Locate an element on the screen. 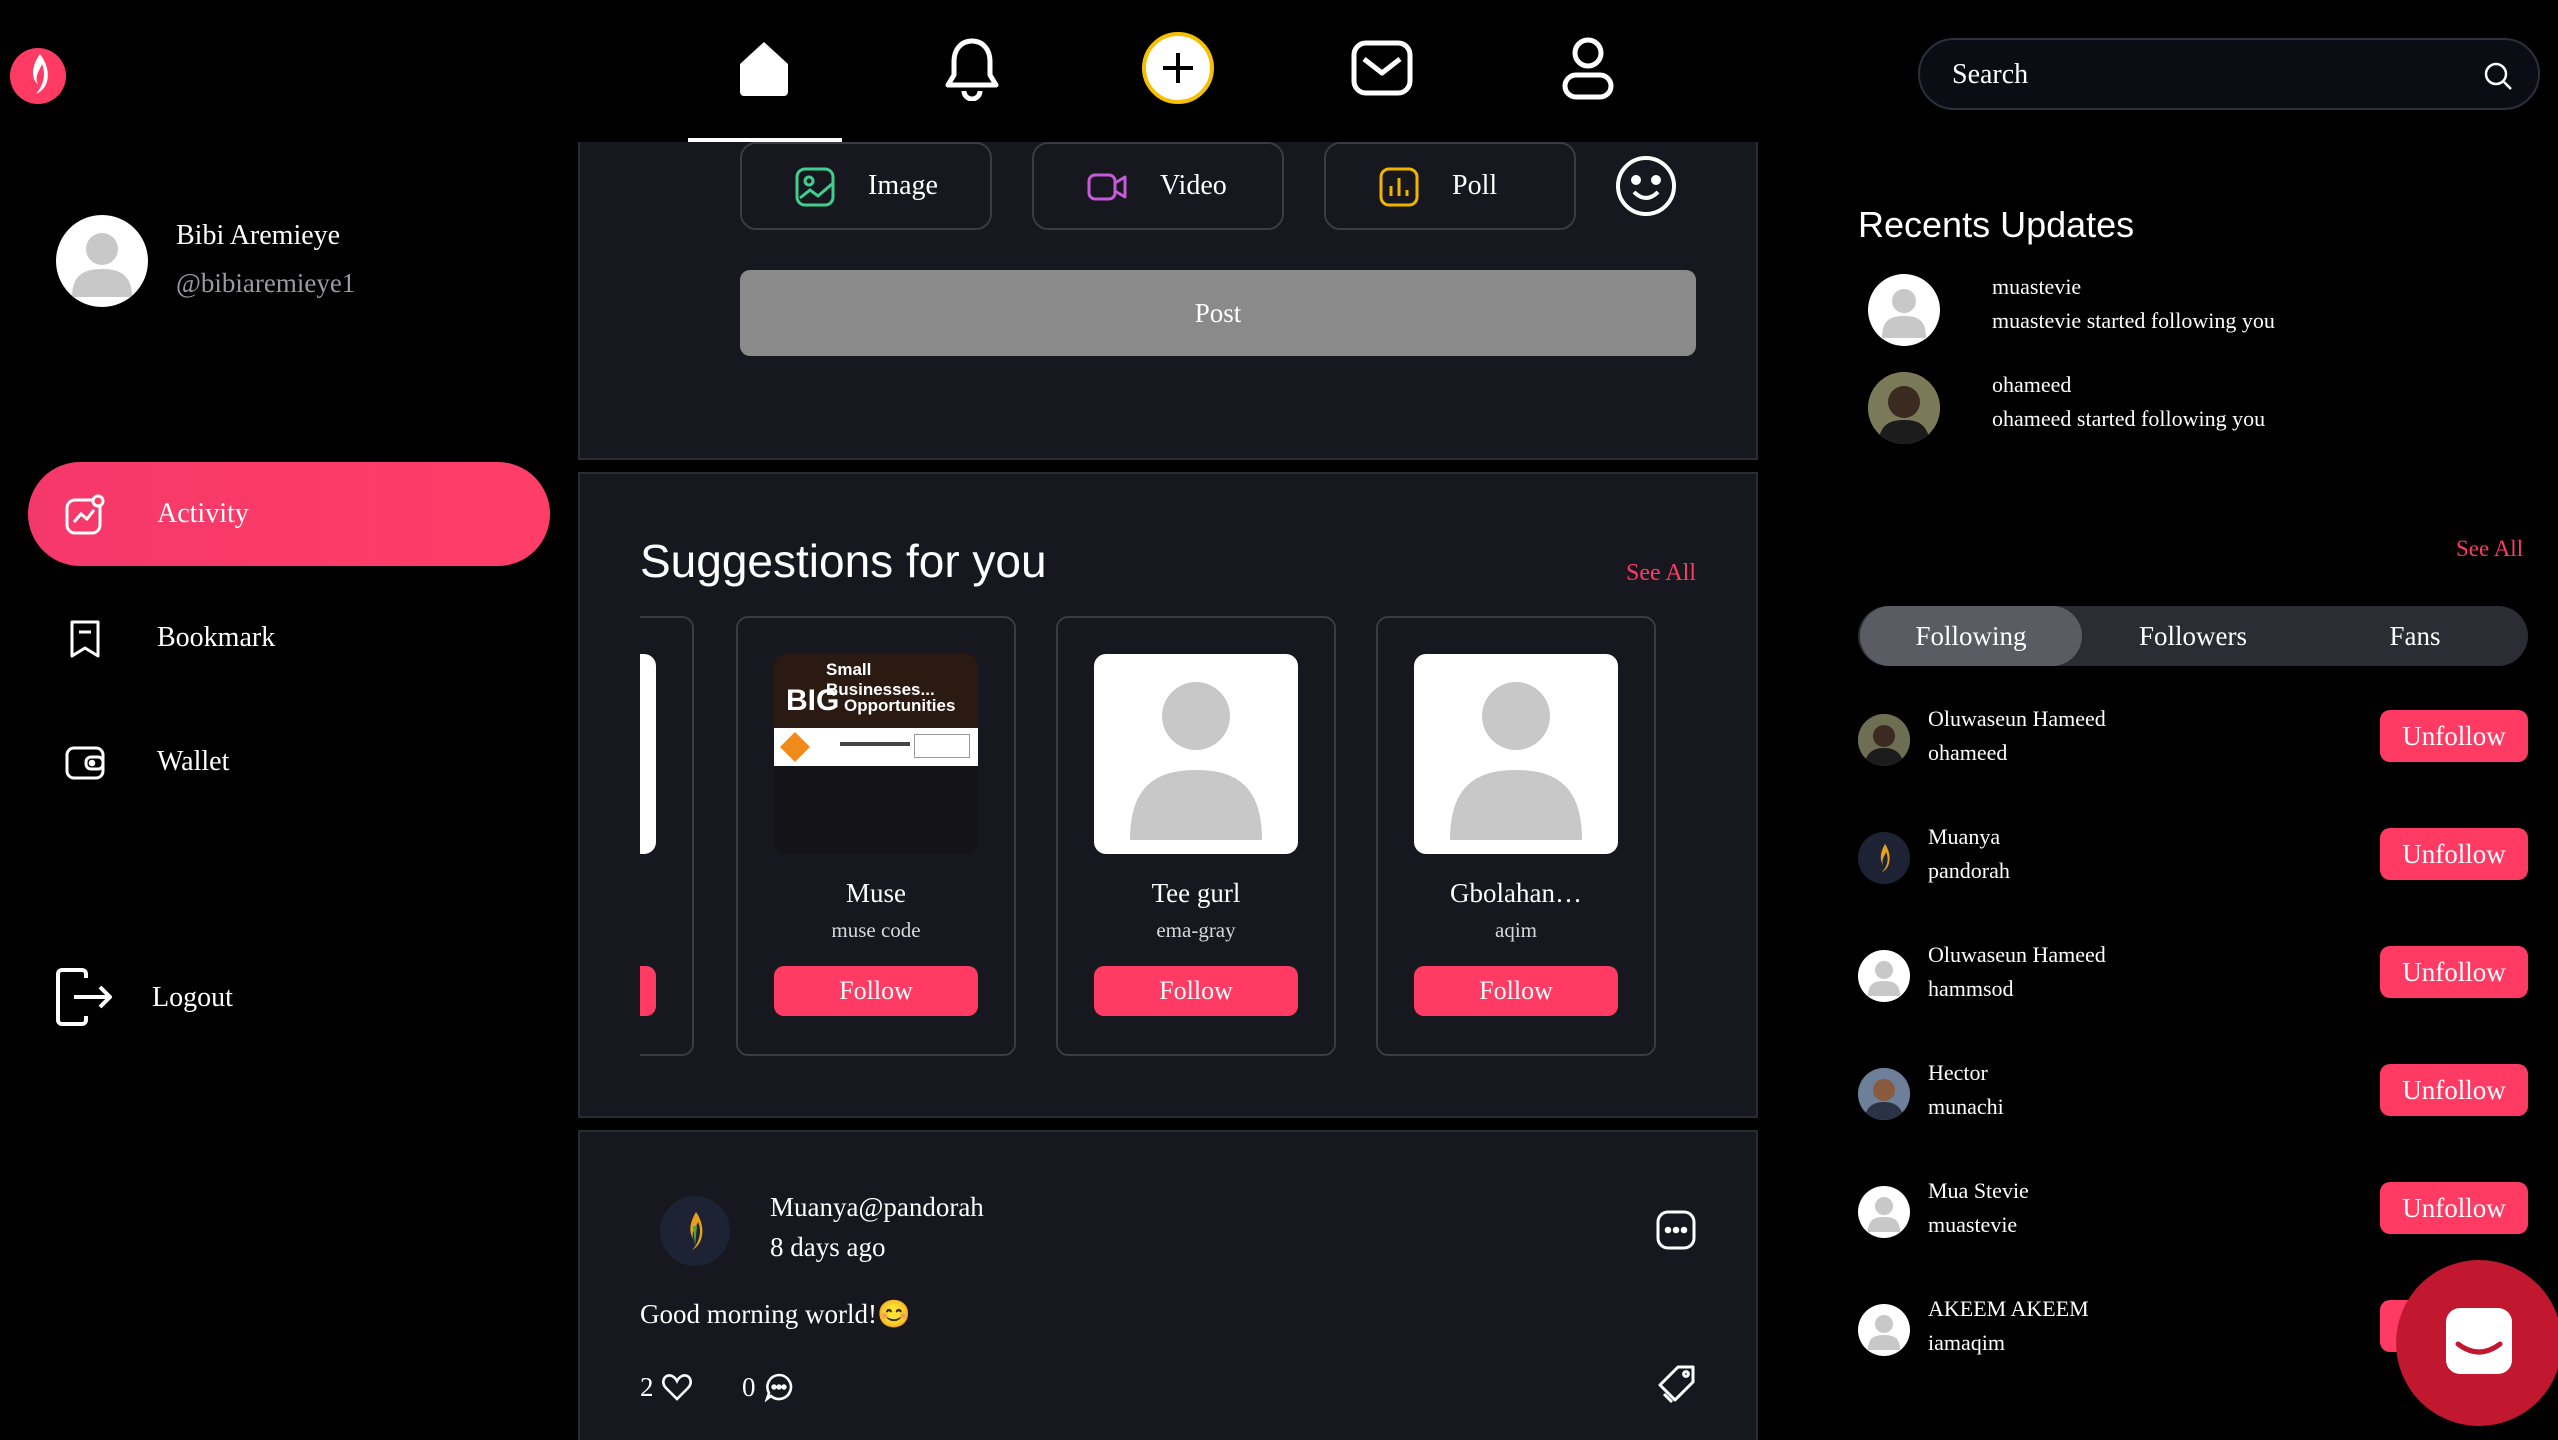 The height and width of the screenshot is (1440, 2558). suggestion-handle: muse code is located at coordinates (876, 930).